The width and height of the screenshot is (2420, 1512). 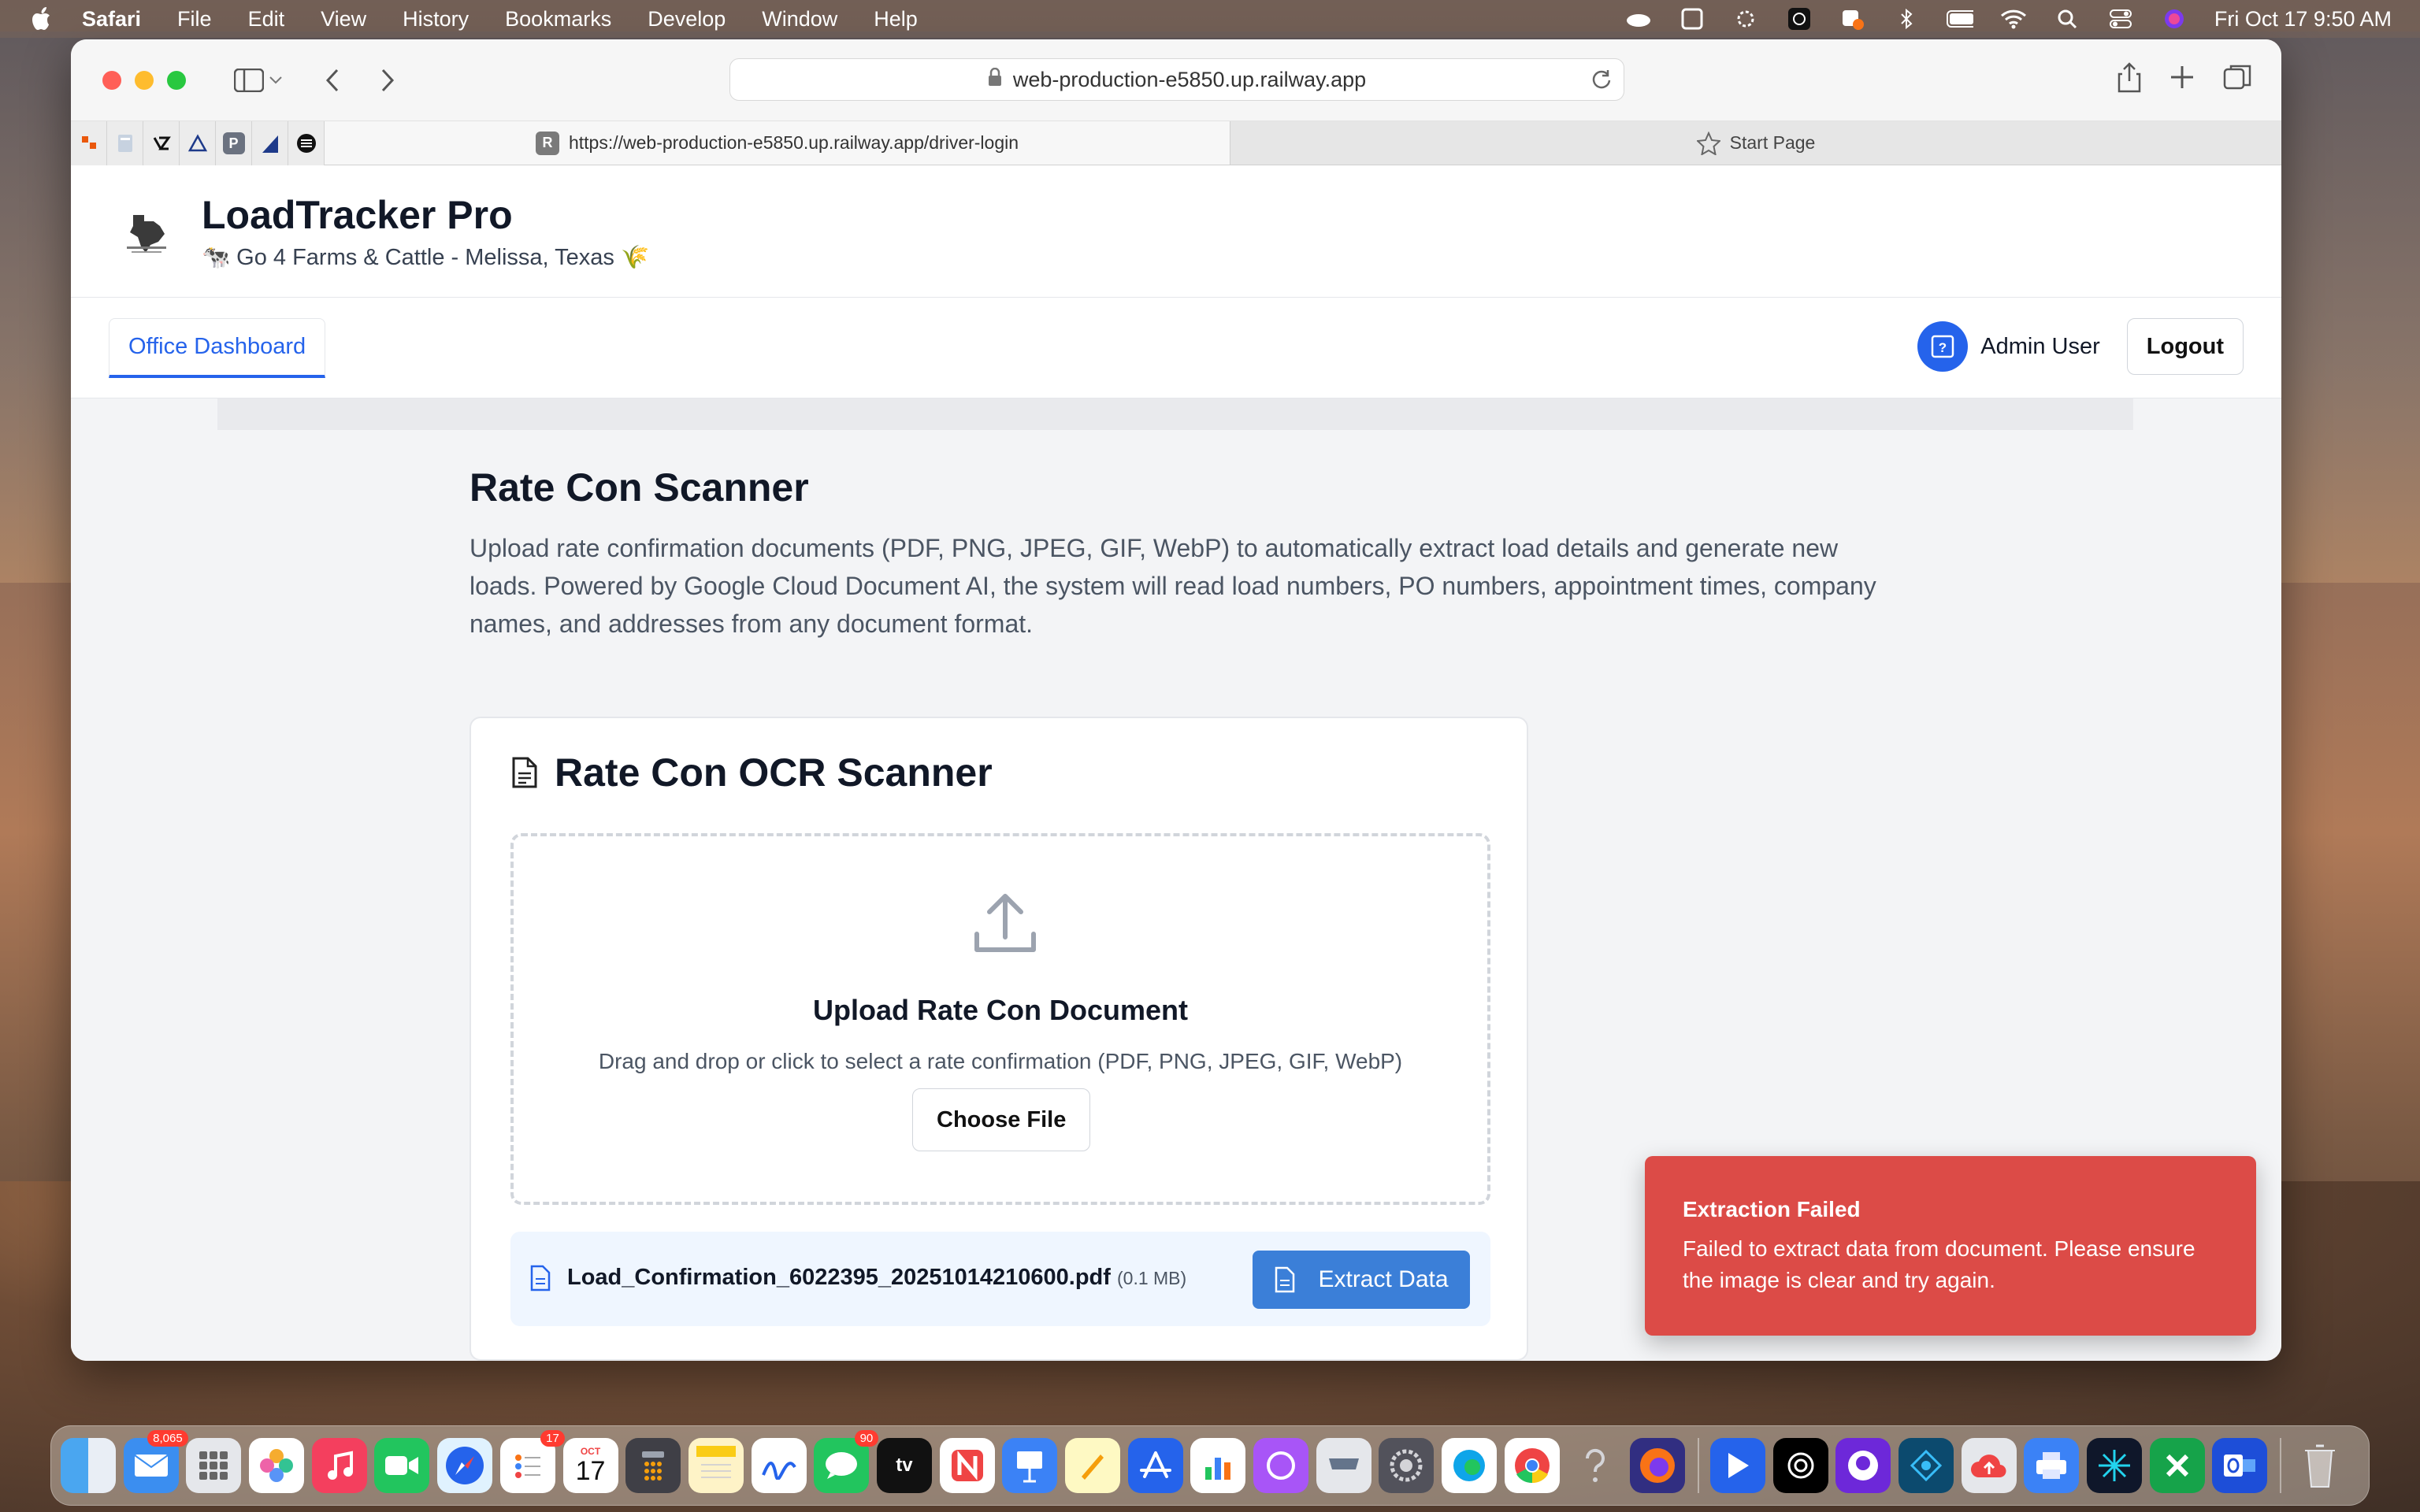 I want to click on menu-app-safari: Safari, so click(x=112, y=19).